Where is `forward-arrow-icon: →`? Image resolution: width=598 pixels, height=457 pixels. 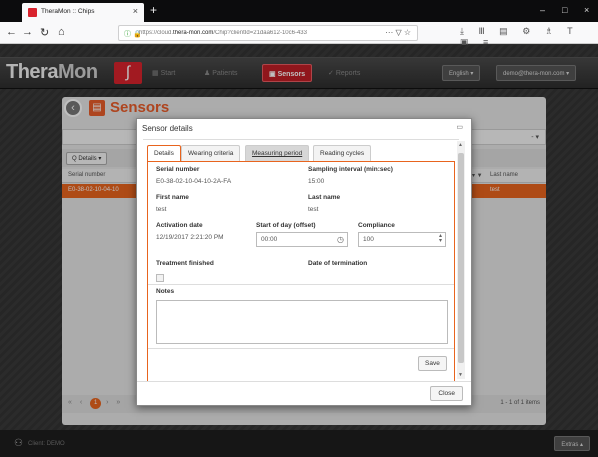
forward-arrow-icon: → is located at coordinates (27, 32).